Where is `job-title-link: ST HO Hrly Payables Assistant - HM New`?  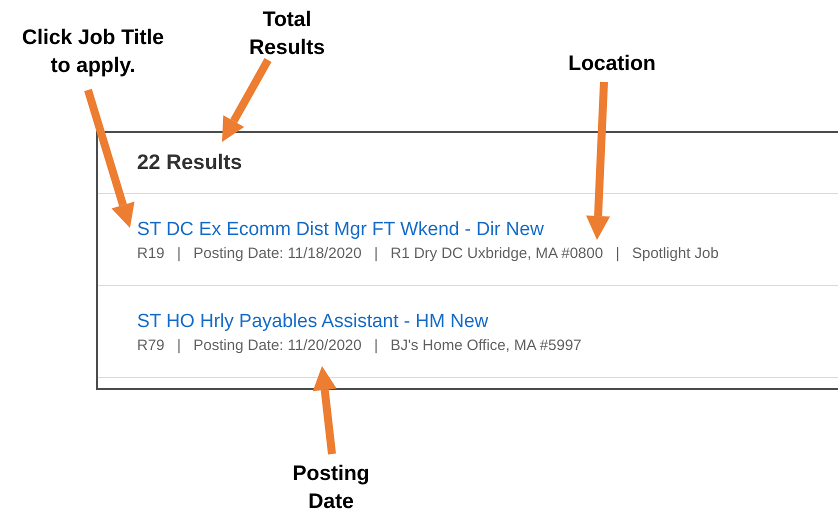 job-title-link: ST HO Hrly Payables Assistant - HM New is located at coordinates (312, 322).